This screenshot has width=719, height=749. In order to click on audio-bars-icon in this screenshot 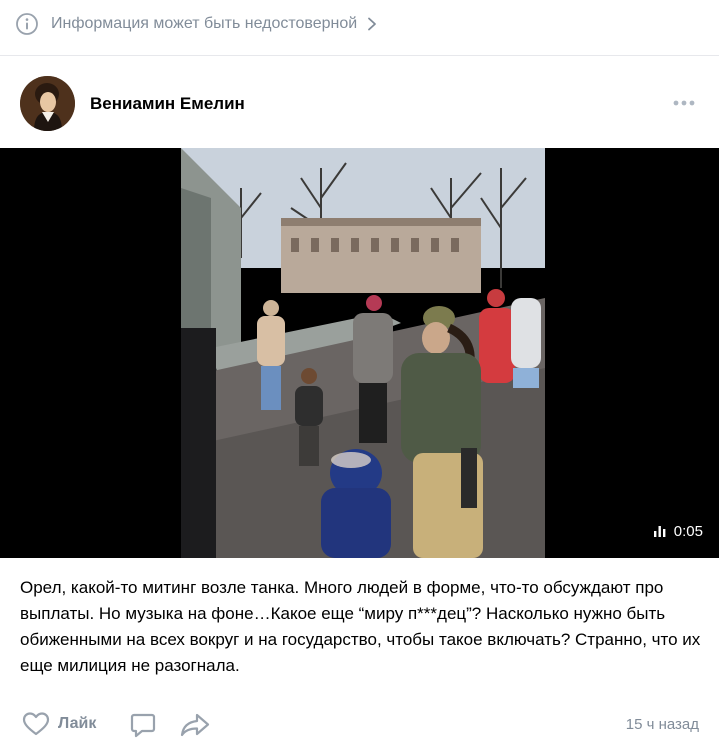, I will do `click(659, 531)`.